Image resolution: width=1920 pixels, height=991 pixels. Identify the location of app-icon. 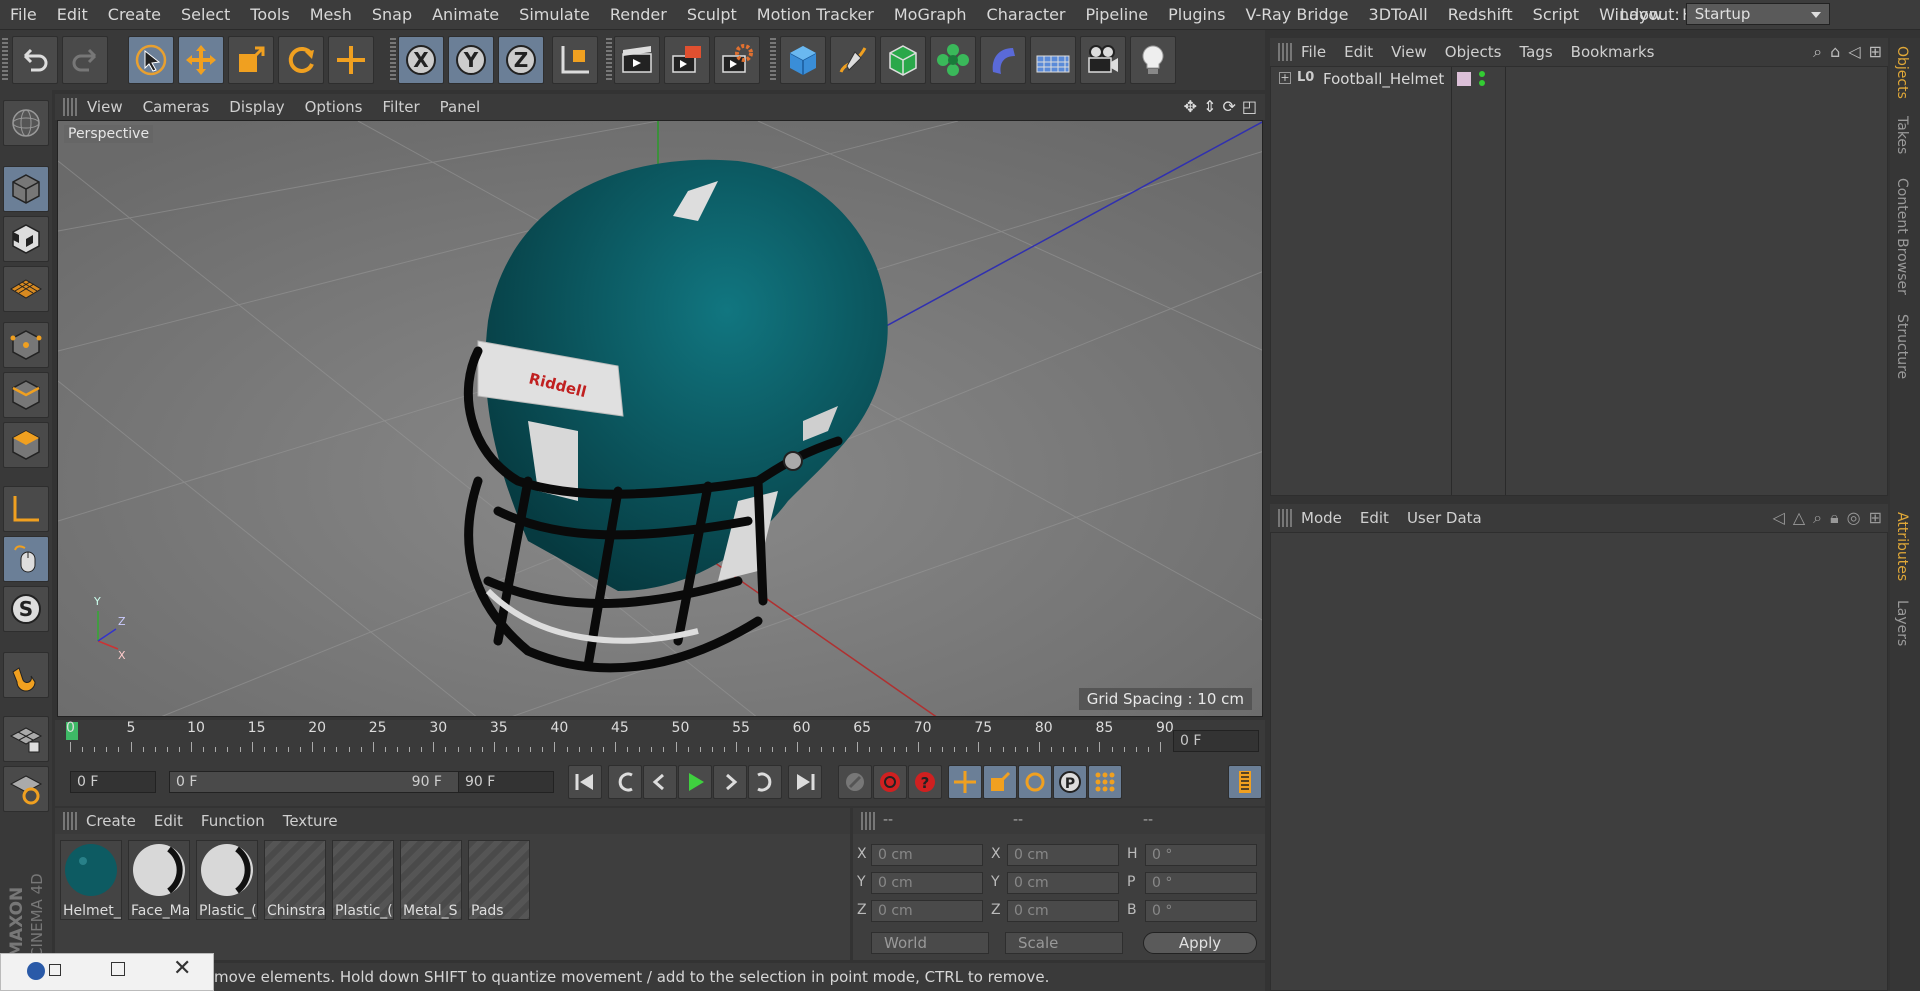
(36, 971).